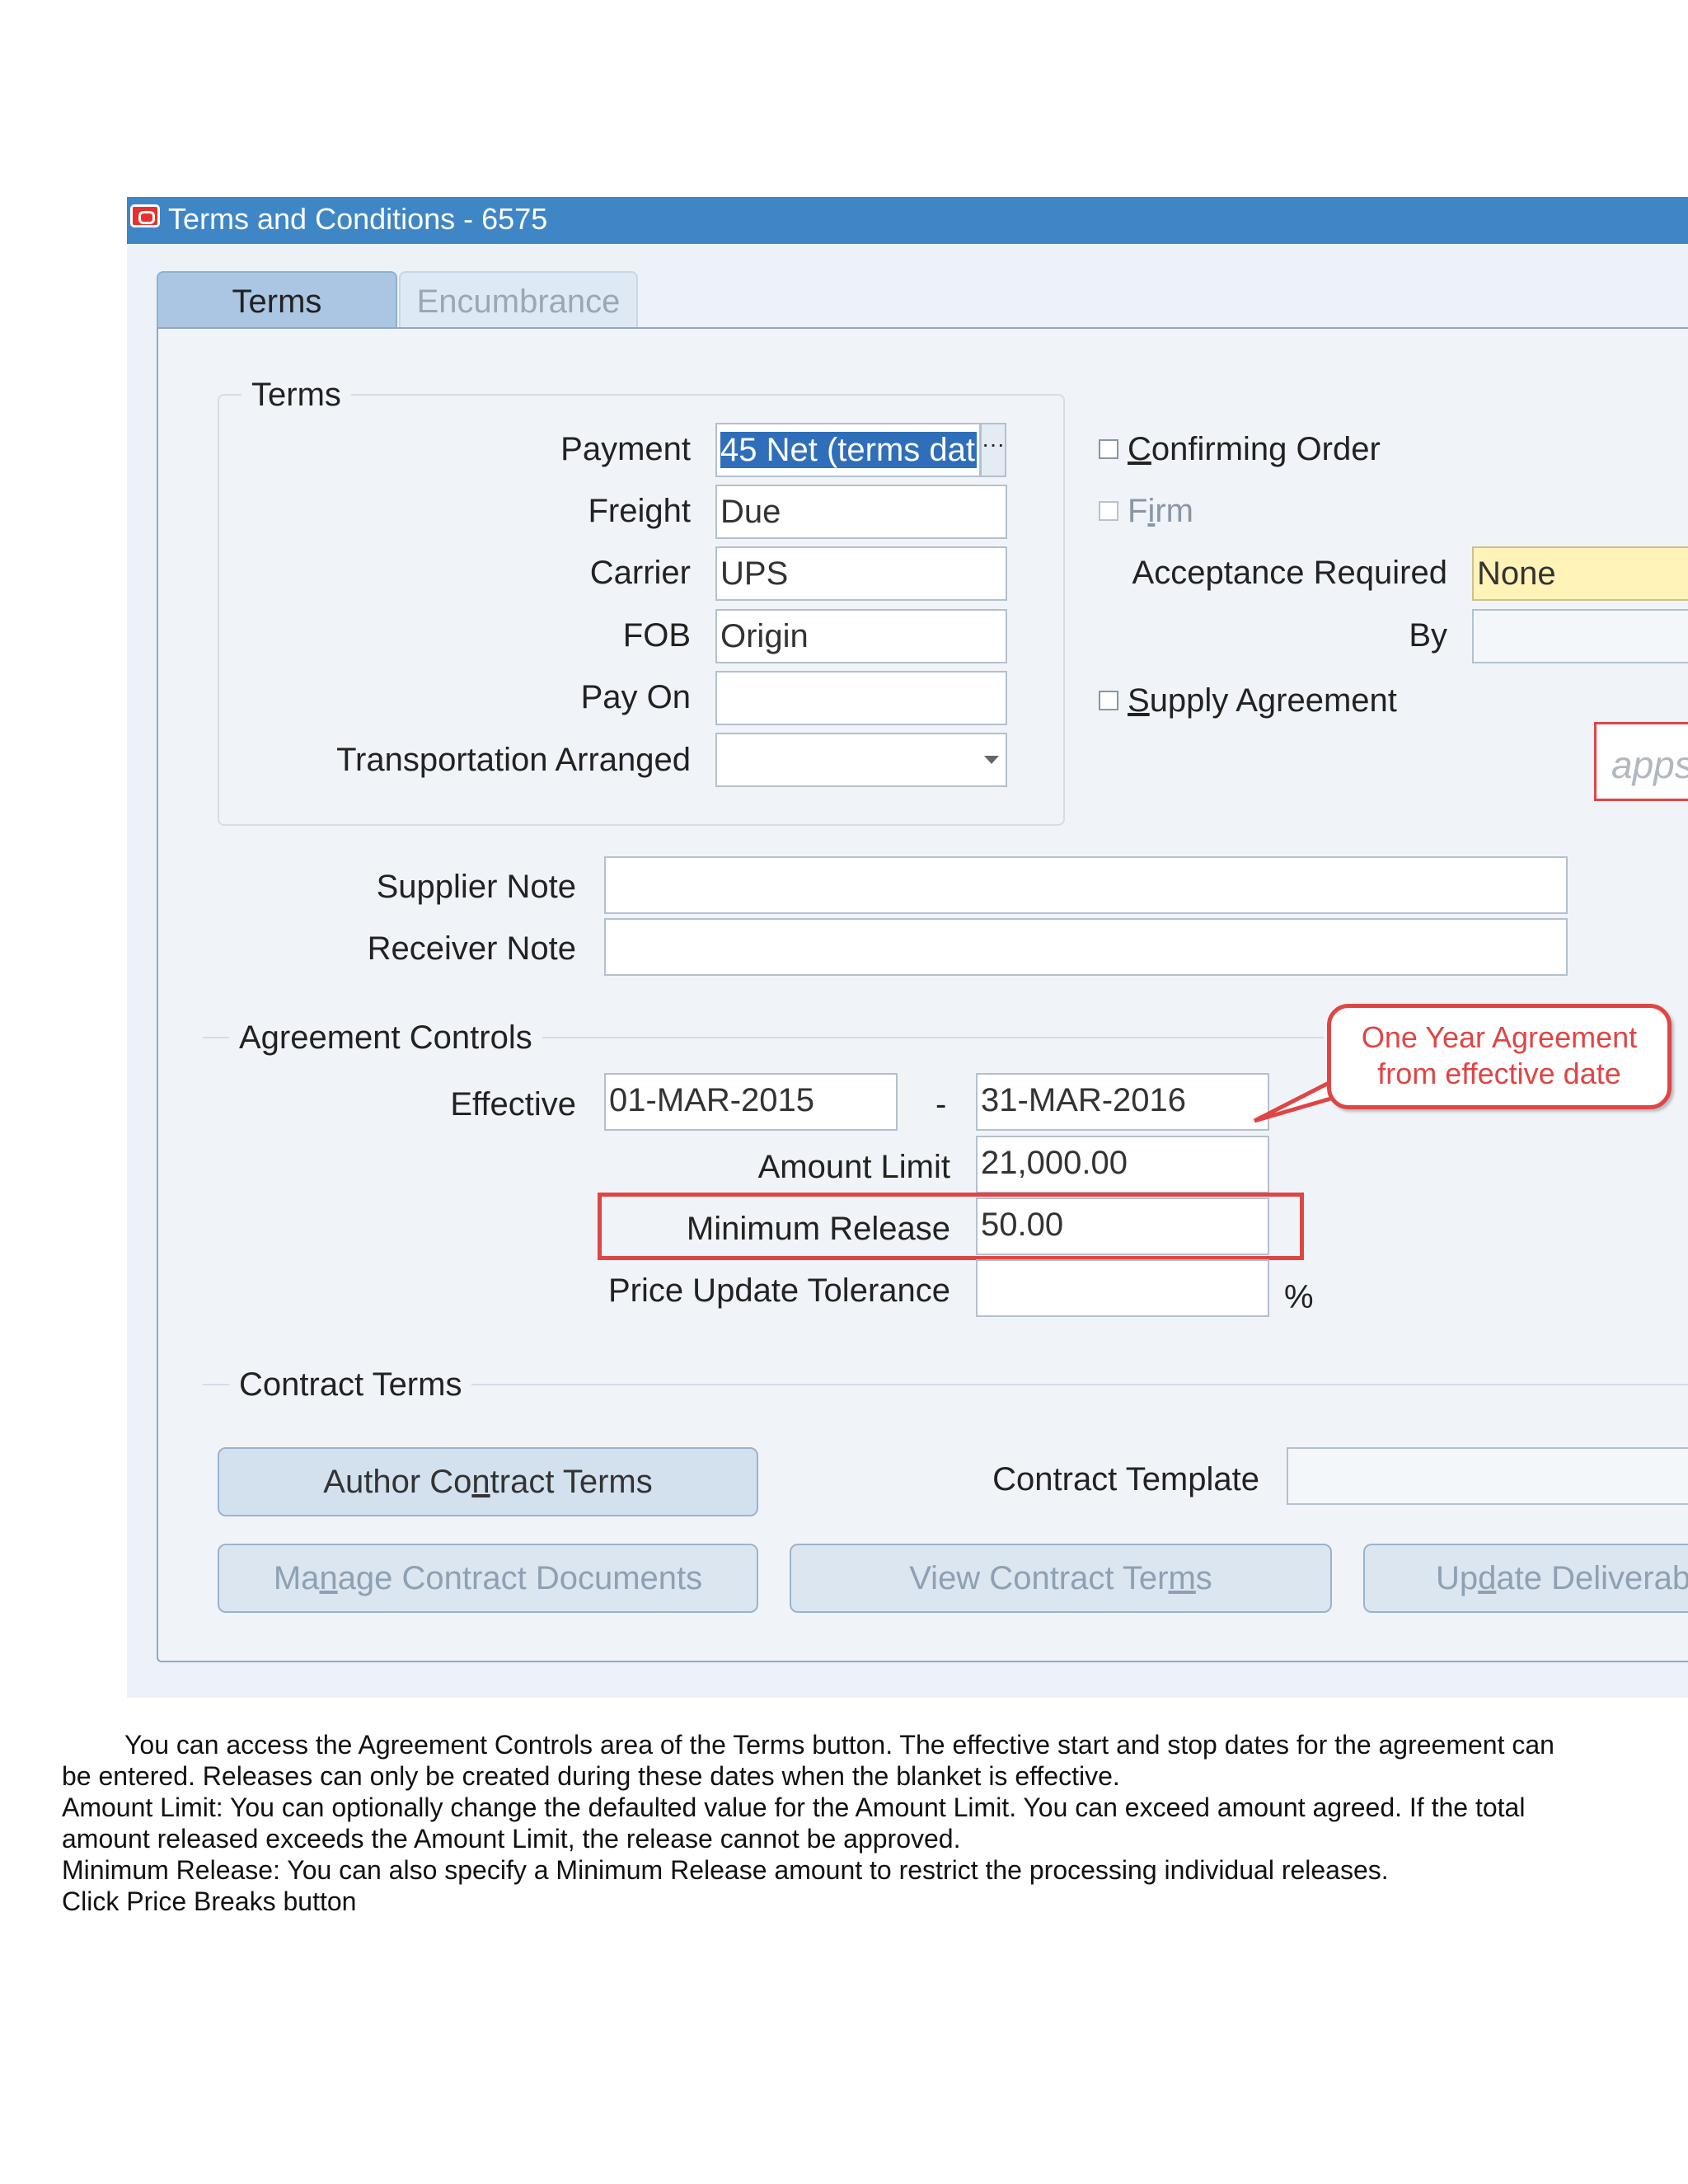  What do you see at coordinates (1262, 700) in the screenshot?
I see `supply-agreement-label: Supply Agreement` at bounding box center [1262, 700].